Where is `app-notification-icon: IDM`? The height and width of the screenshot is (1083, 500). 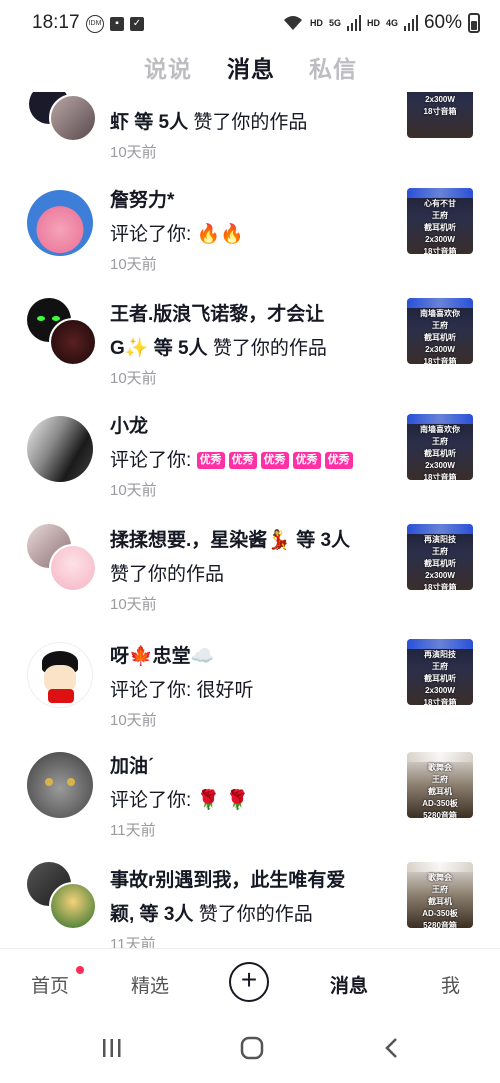 app-notification-icon: IDM is located at coordinates (95, 24).